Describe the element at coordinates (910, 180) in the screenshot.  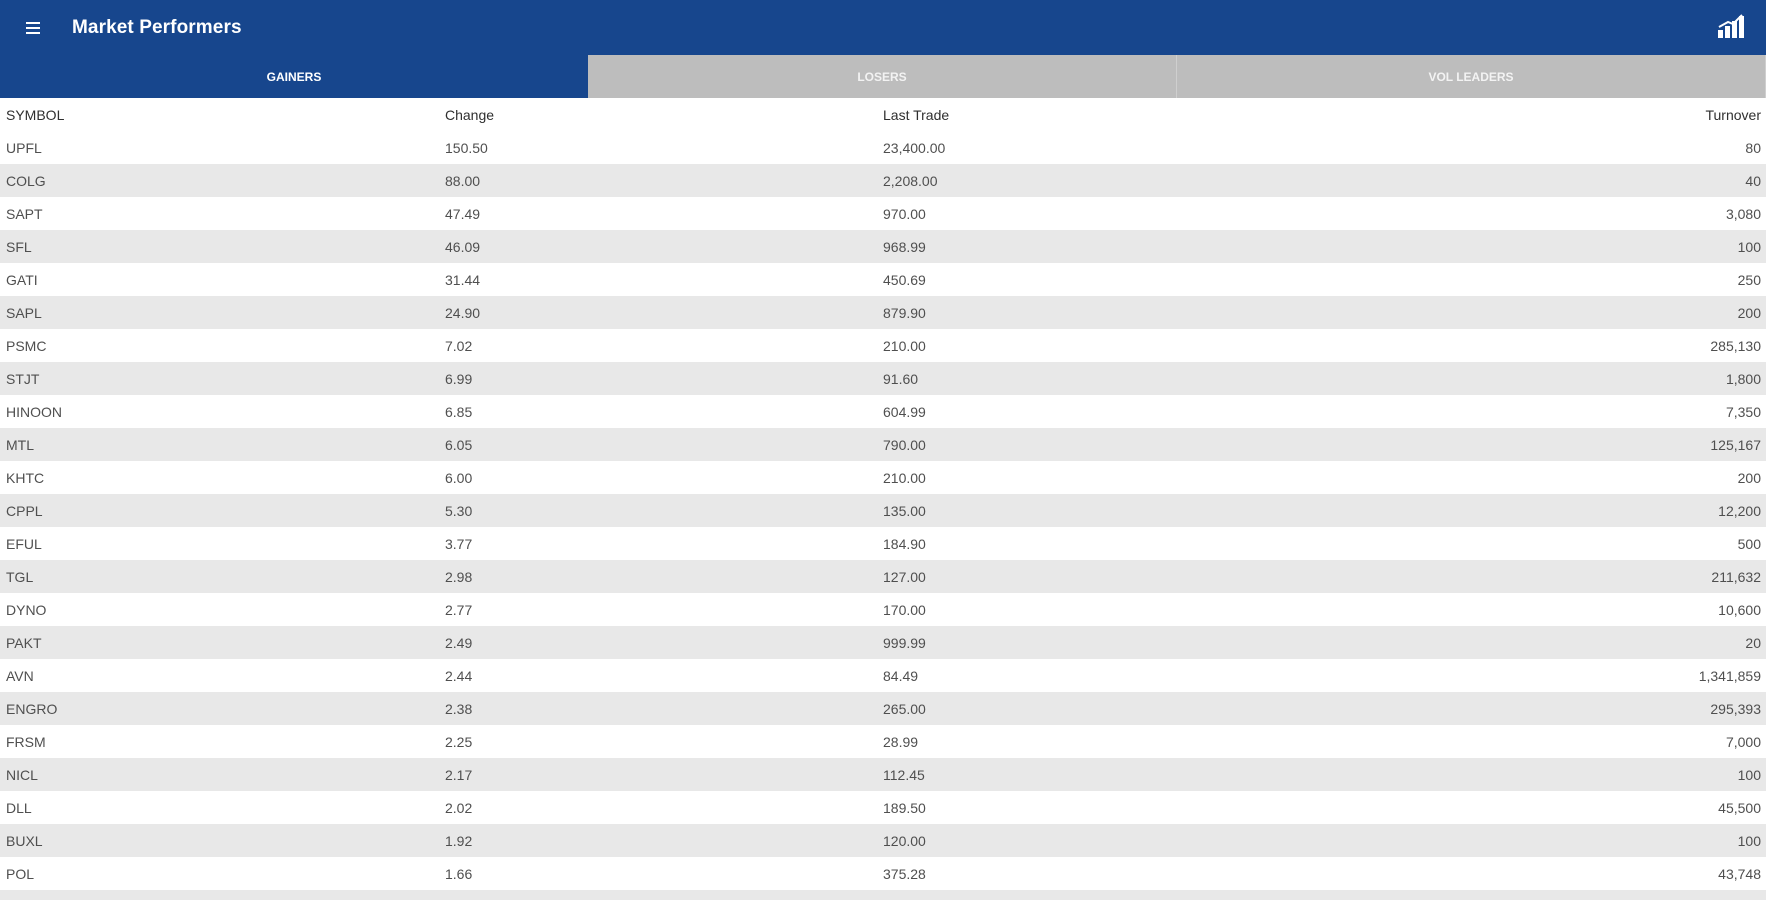
I see `last-trade-cell: 2,208.00` at that location.